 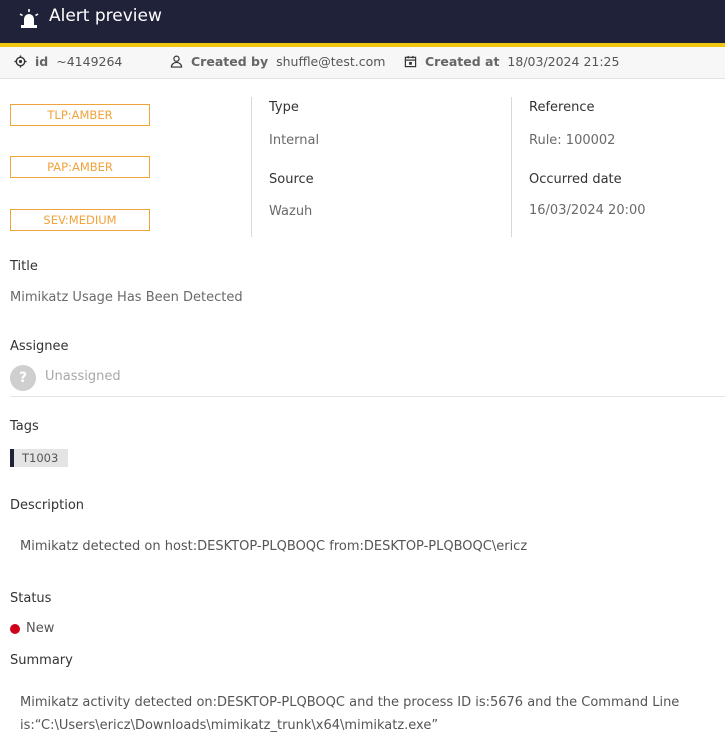 What do you see at coordinates (24, 266) in the screenshot?
I see `title-label: Title` at bounding box center [24, 266].